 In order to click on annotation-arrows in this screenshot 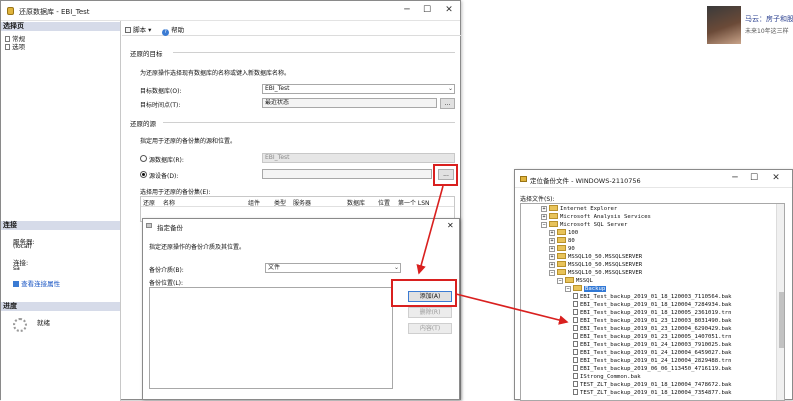, I will do `click(492, 255)`.